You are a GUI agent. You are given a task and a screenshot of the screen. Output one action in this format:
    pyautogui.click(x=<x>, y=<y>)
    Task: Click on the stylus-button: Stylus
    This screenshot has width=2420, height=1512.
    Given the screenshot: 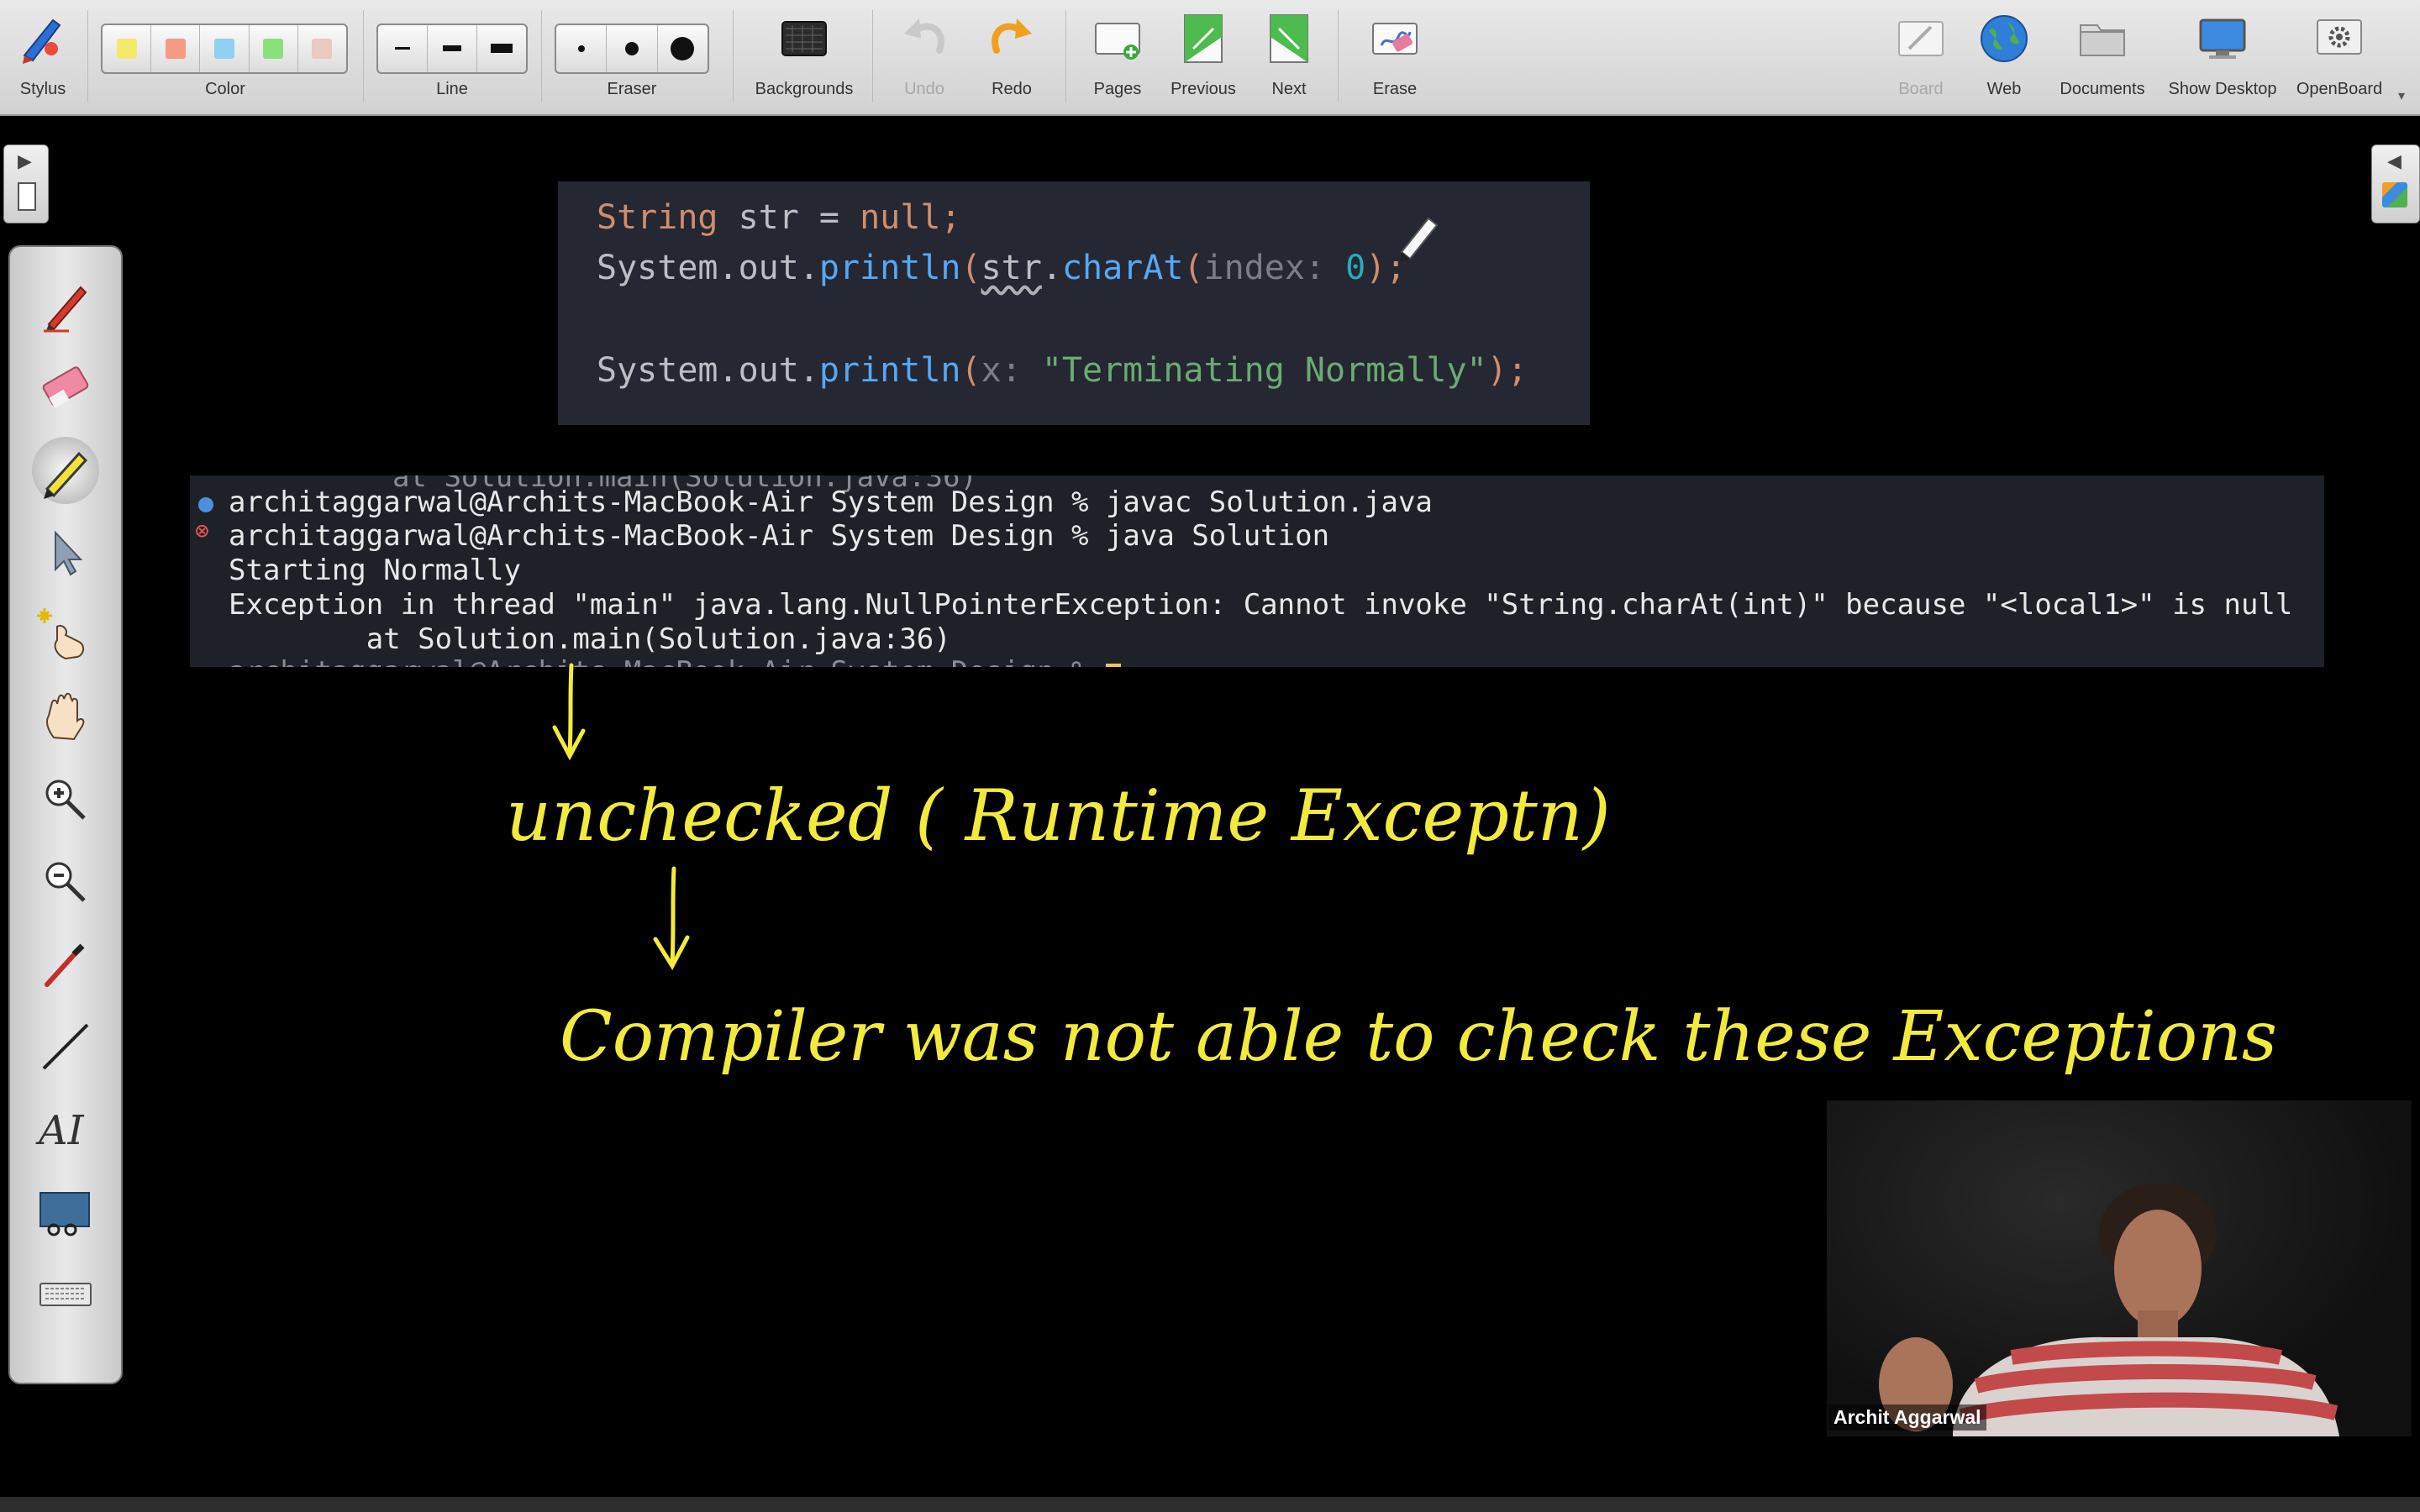 What is the action you would take?
    pyautogui.click(x=43, y=57)
    